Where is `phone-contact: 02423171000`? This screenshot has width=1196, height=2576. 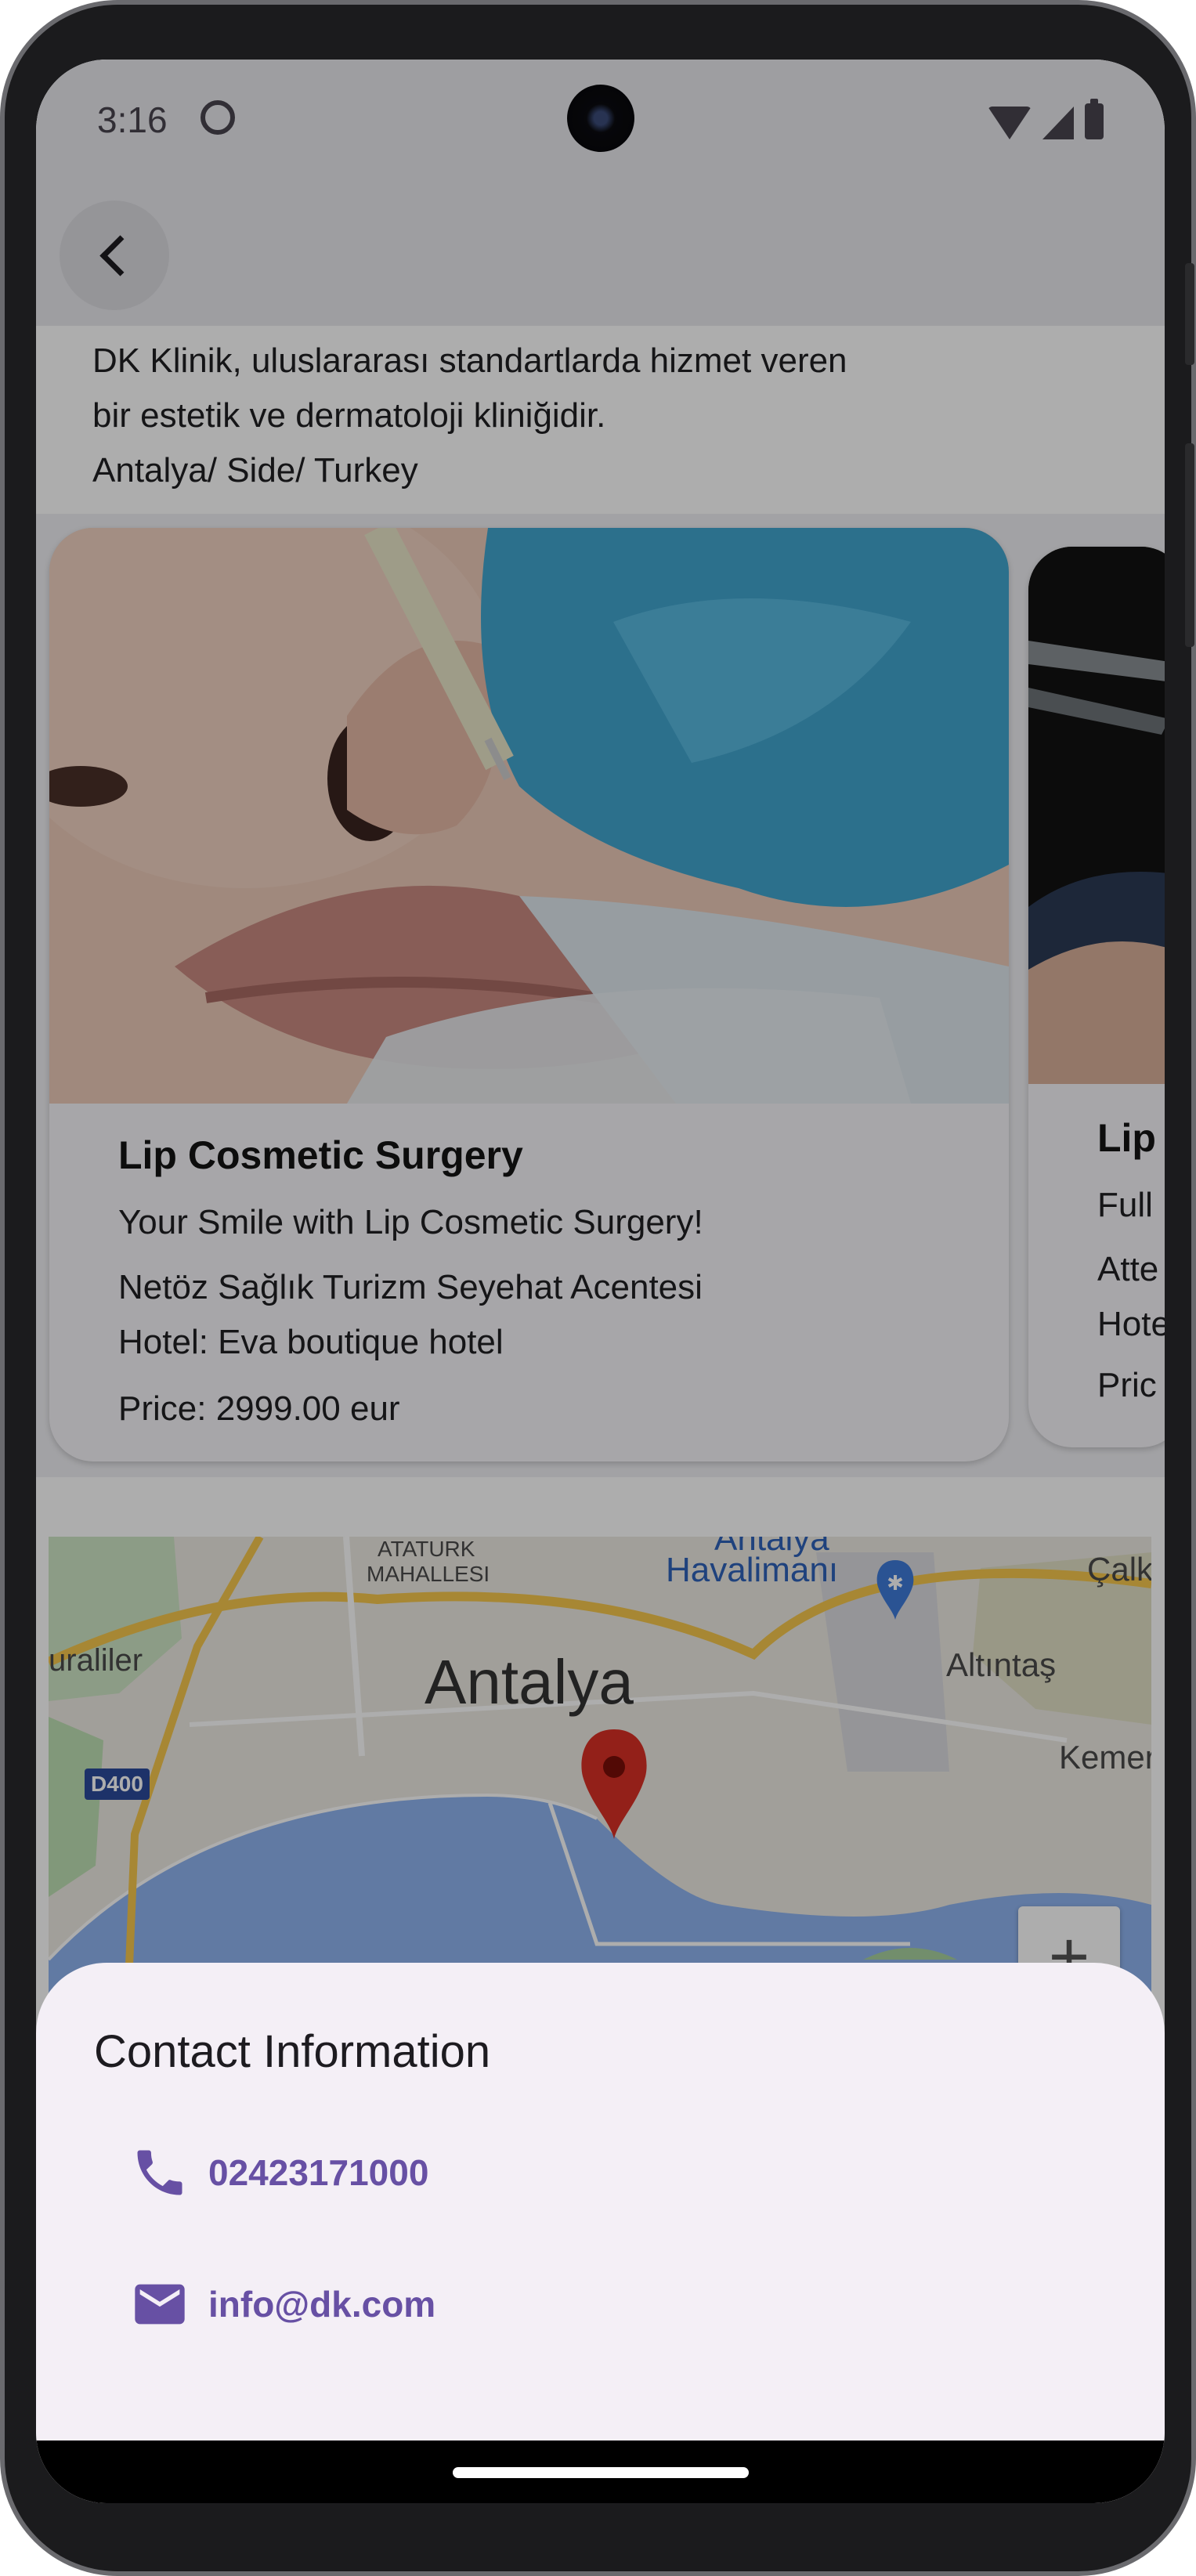 phone-contact: 02423171000 is located at coordinates (279, 2172).